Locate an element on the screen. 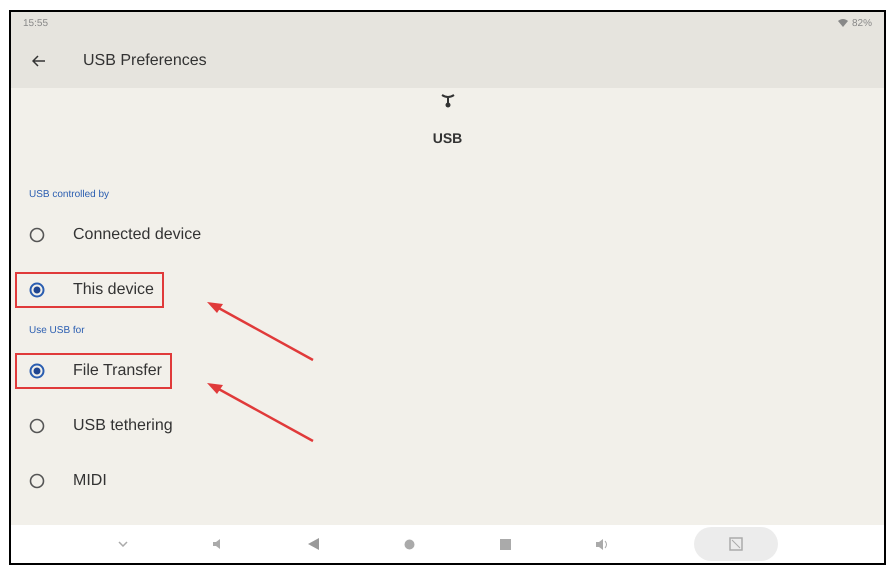 This screenshot has width=895, height=573. chevron-down-icon is located at coordinates (123, 544).